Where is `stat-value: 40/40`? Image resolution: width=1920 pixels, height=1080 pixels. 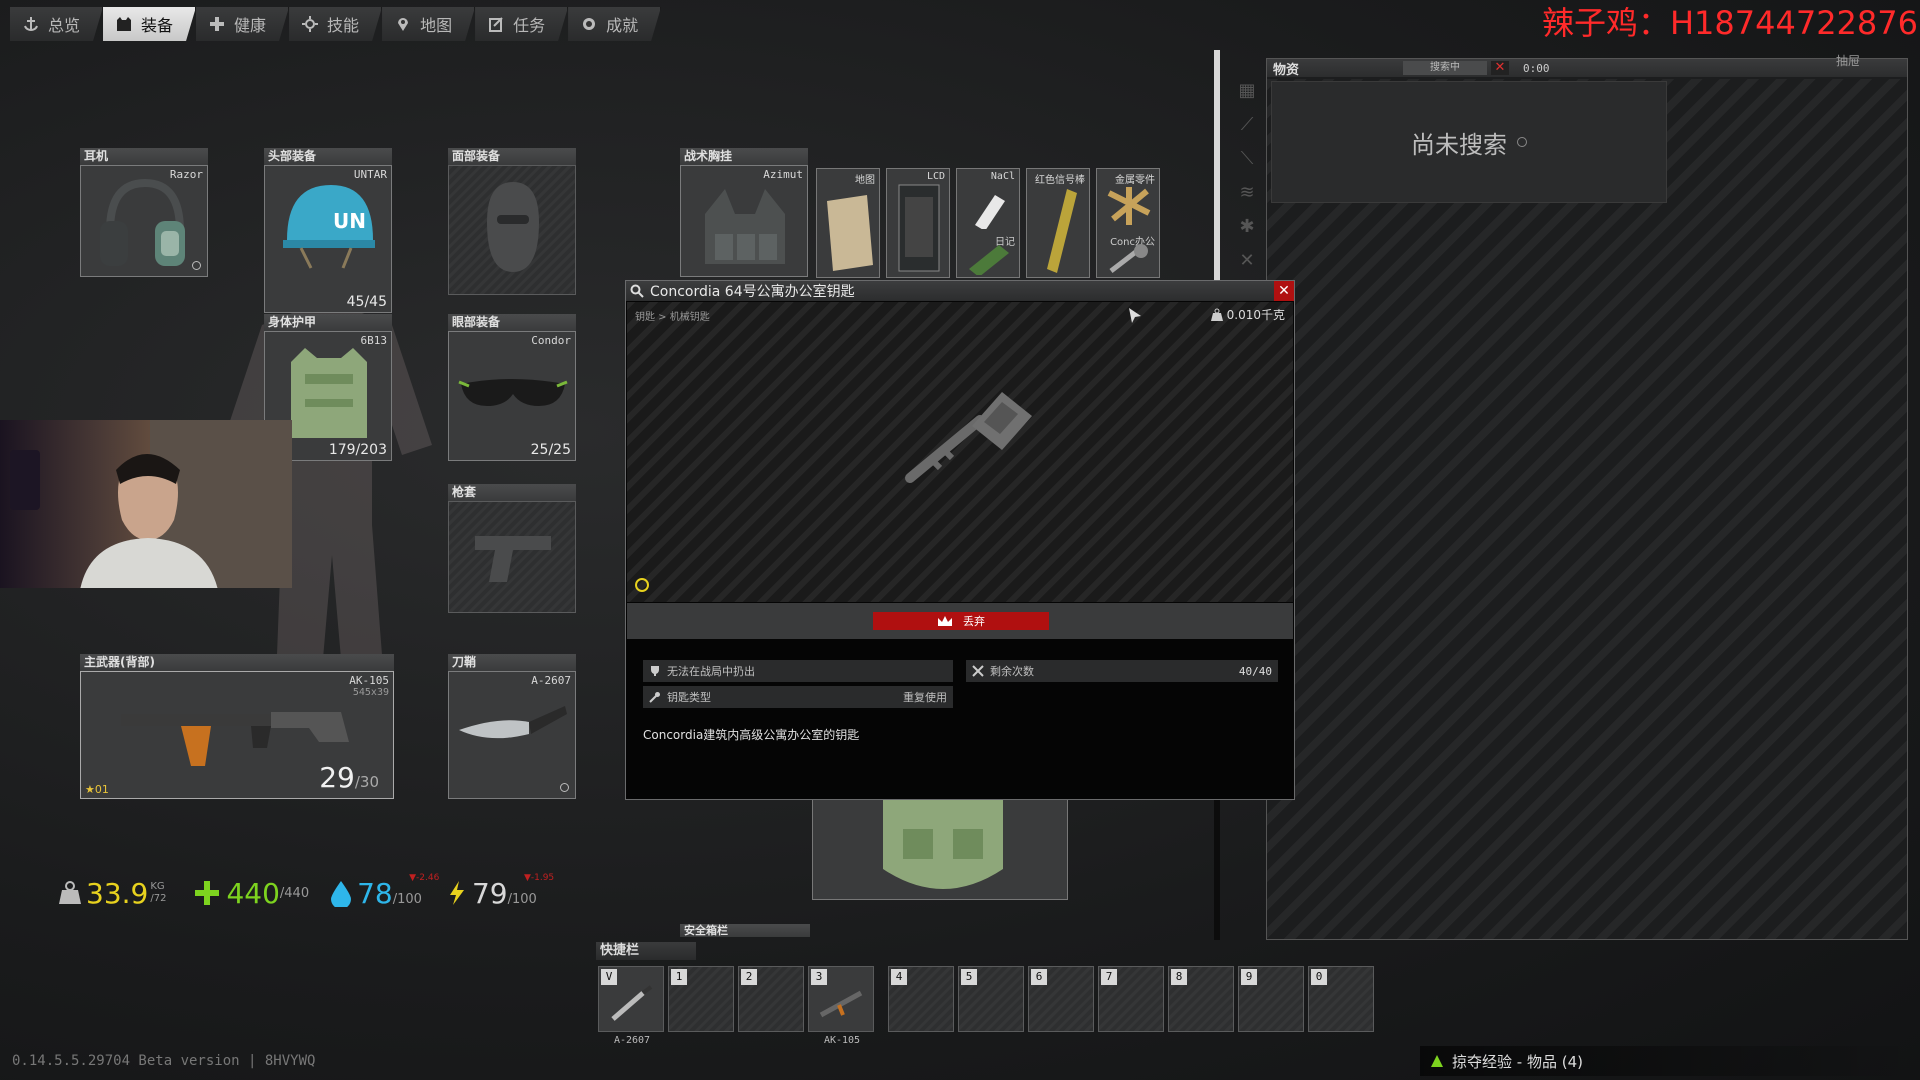
stat-value: 40/40 is located at coordinates (1255, 671).